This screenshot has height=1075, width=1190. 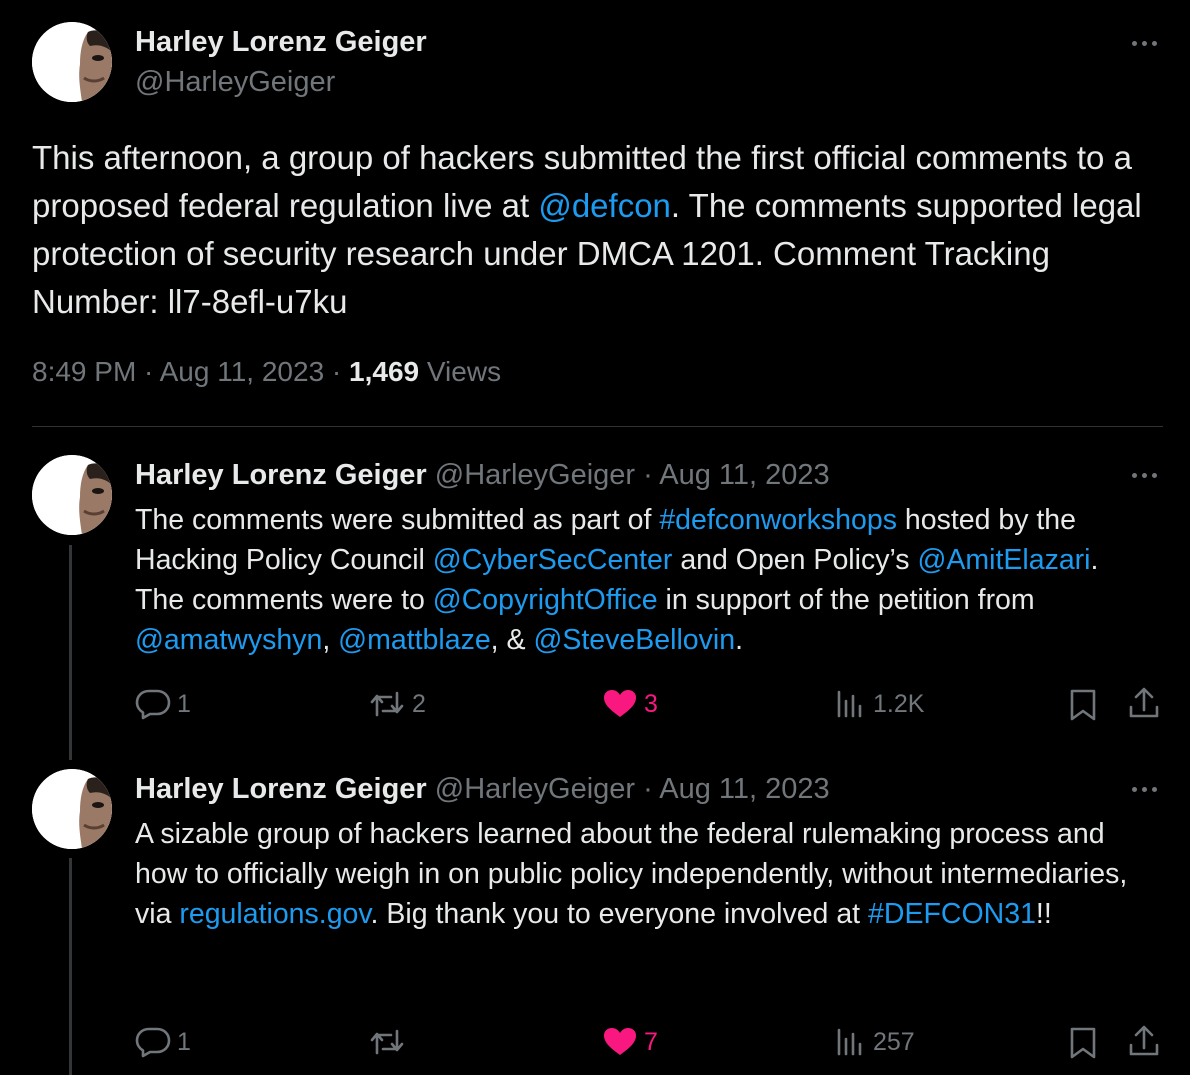 What do you see at coordinates (619, 914) in the screenshot?
I see `reply-text-part: . Big thank you to everyone involved at` at bounding box center [619, 914].